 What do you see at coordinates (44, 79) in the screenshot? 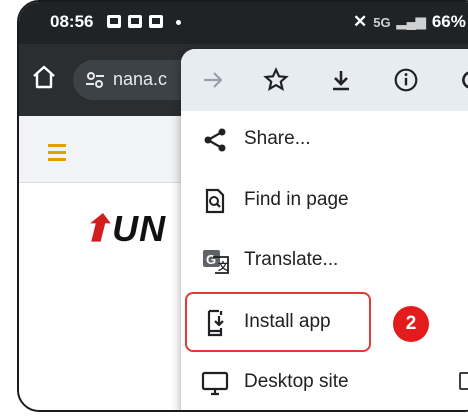
I see `home-icon` at bounding box center [44, 79].